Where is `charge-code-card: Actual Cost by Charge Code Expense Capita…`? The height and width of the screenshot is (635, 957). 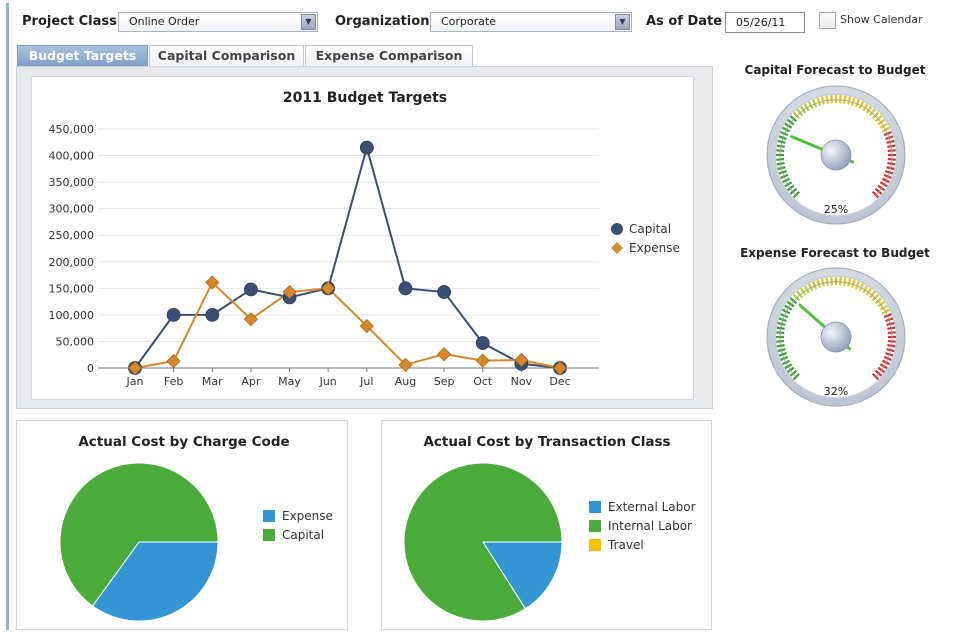
charge-code-card: Actual Cost by Charge Code Expense Capita… is located at coordinates (182, 525).